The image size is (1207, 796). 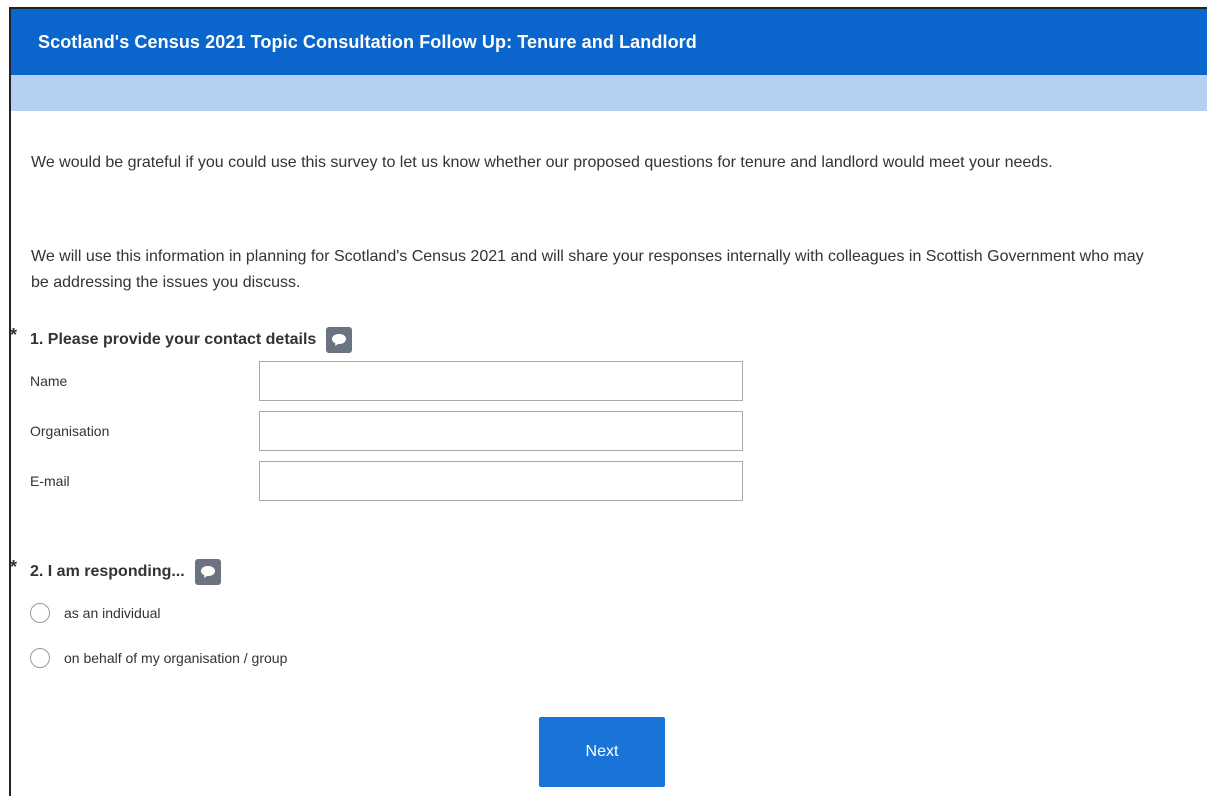 I want to click on organisation-field-row: Organisation, so click(x=386, y=431).